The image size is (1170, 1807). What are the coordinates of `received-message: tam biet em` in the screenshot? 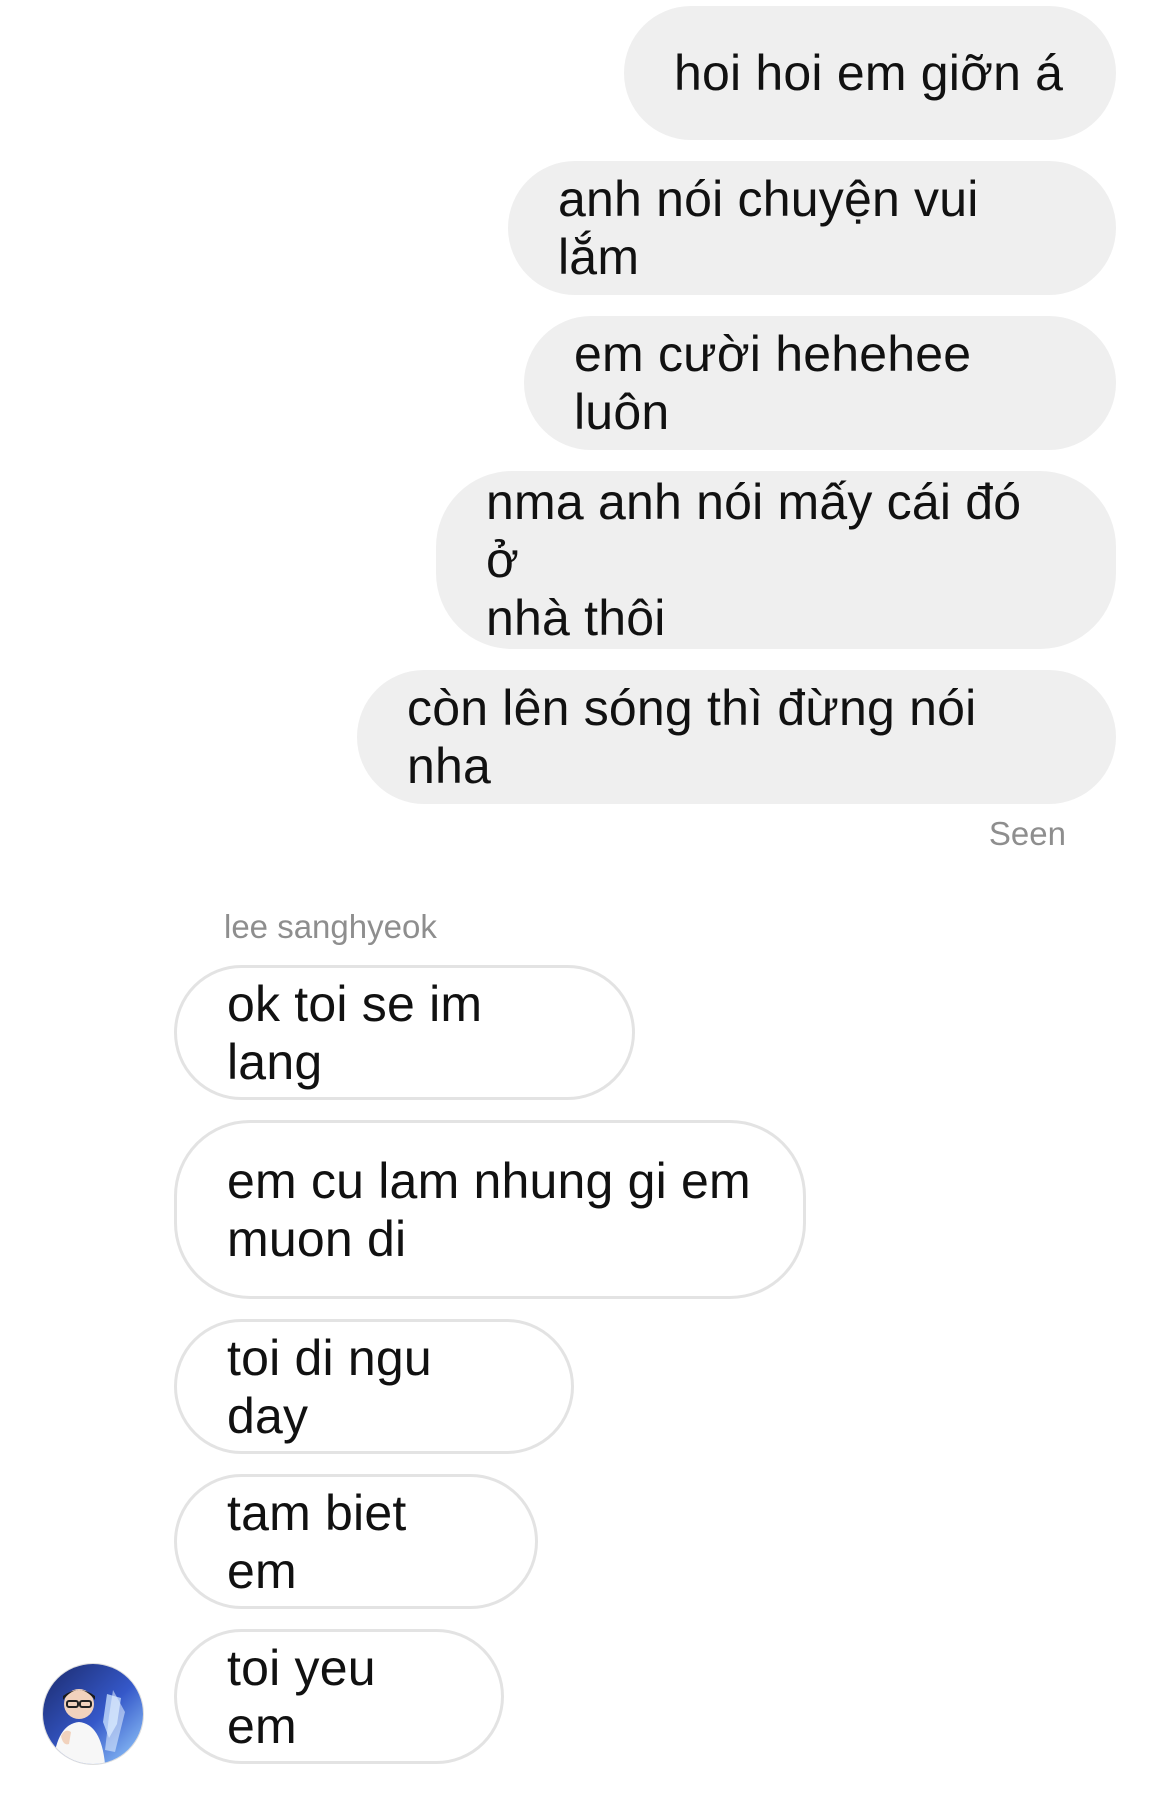 It's located at (356, 1541).